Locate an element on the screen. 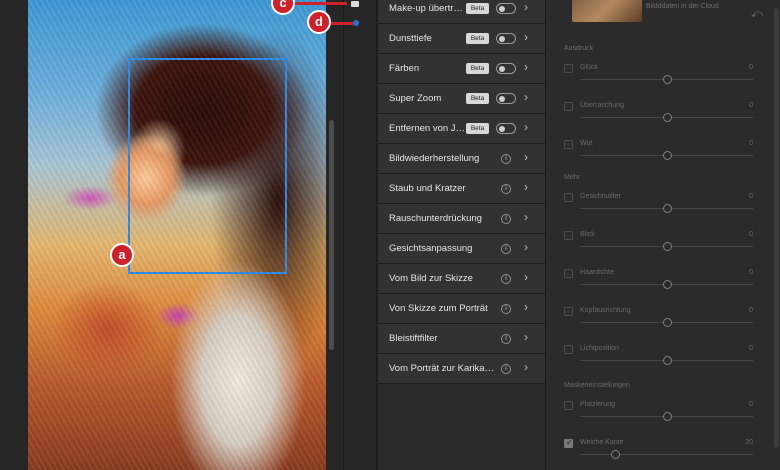  properties-scrollbar is located at coordinates (776, 228).